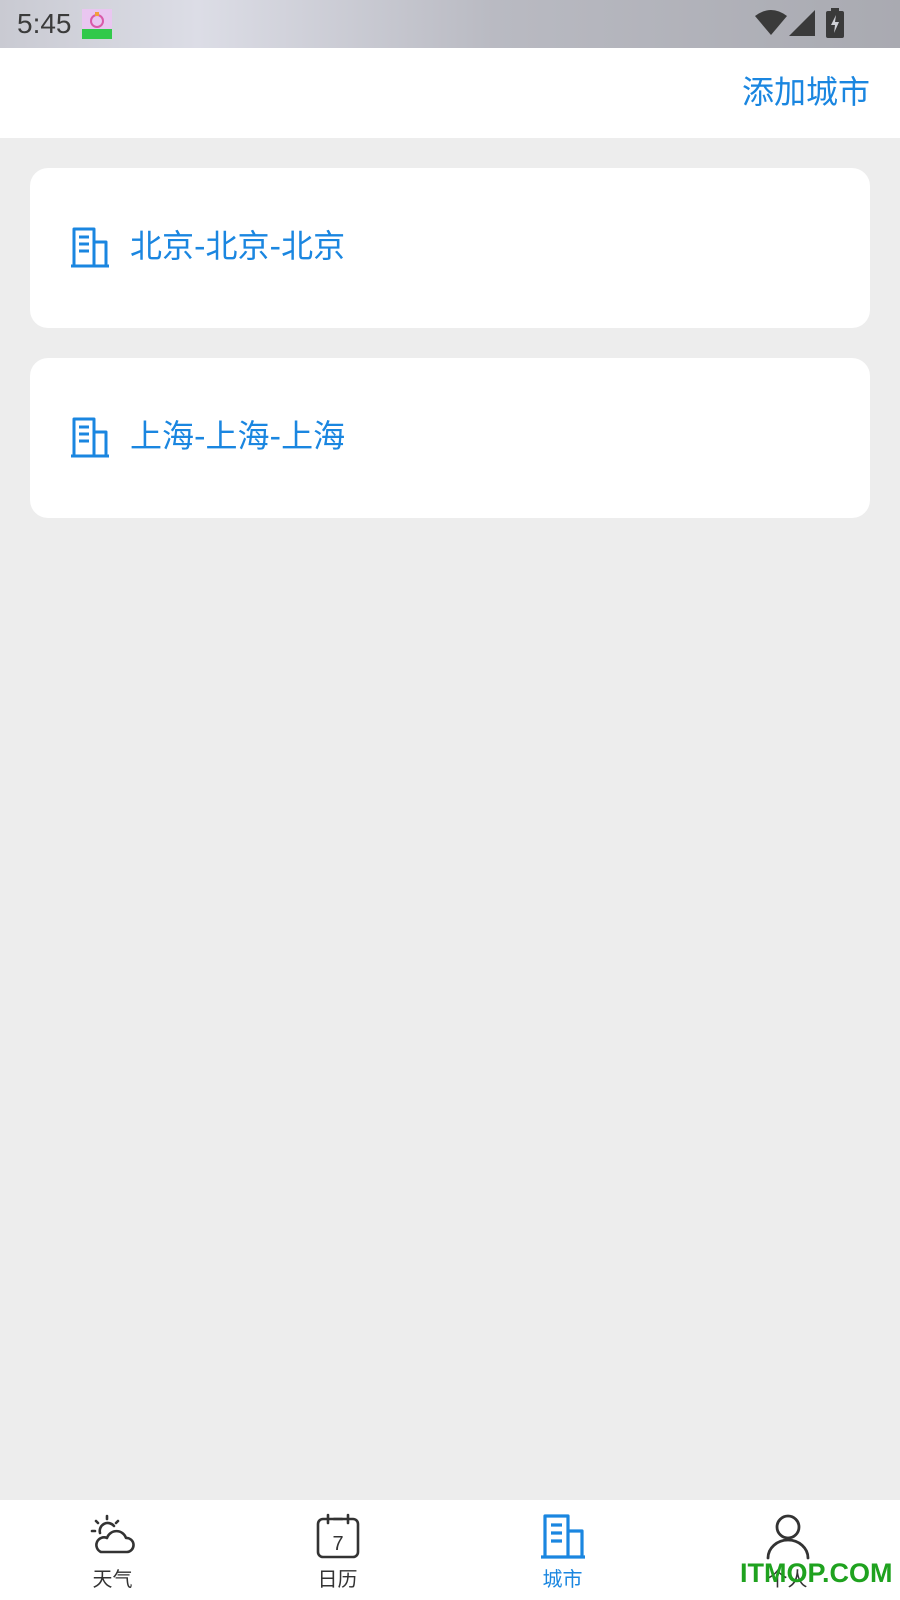 The image size is (900, 1600). What do you see at coordinates (816, 1573) in the screenshot?
I see `watermark: ITMOP.COM` at bounding box center [816, 1573].